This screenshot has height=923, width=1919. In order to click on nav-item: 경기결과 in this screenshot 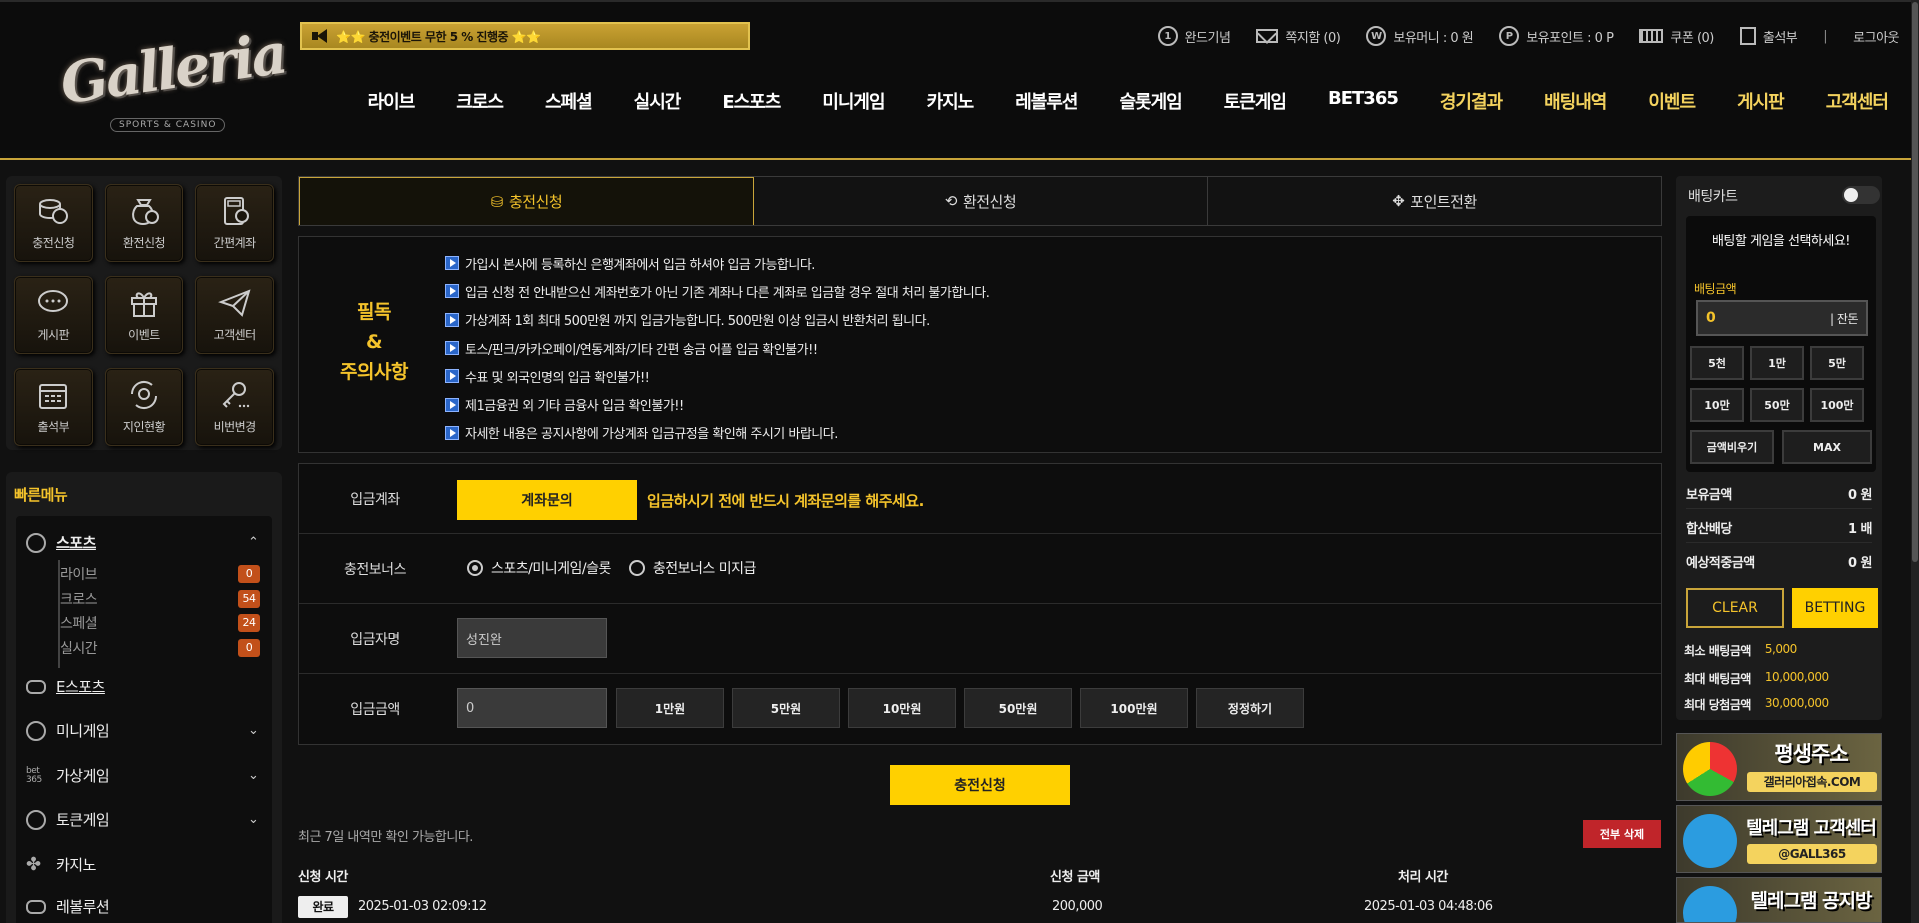, I will do `click(1471, 101)`.